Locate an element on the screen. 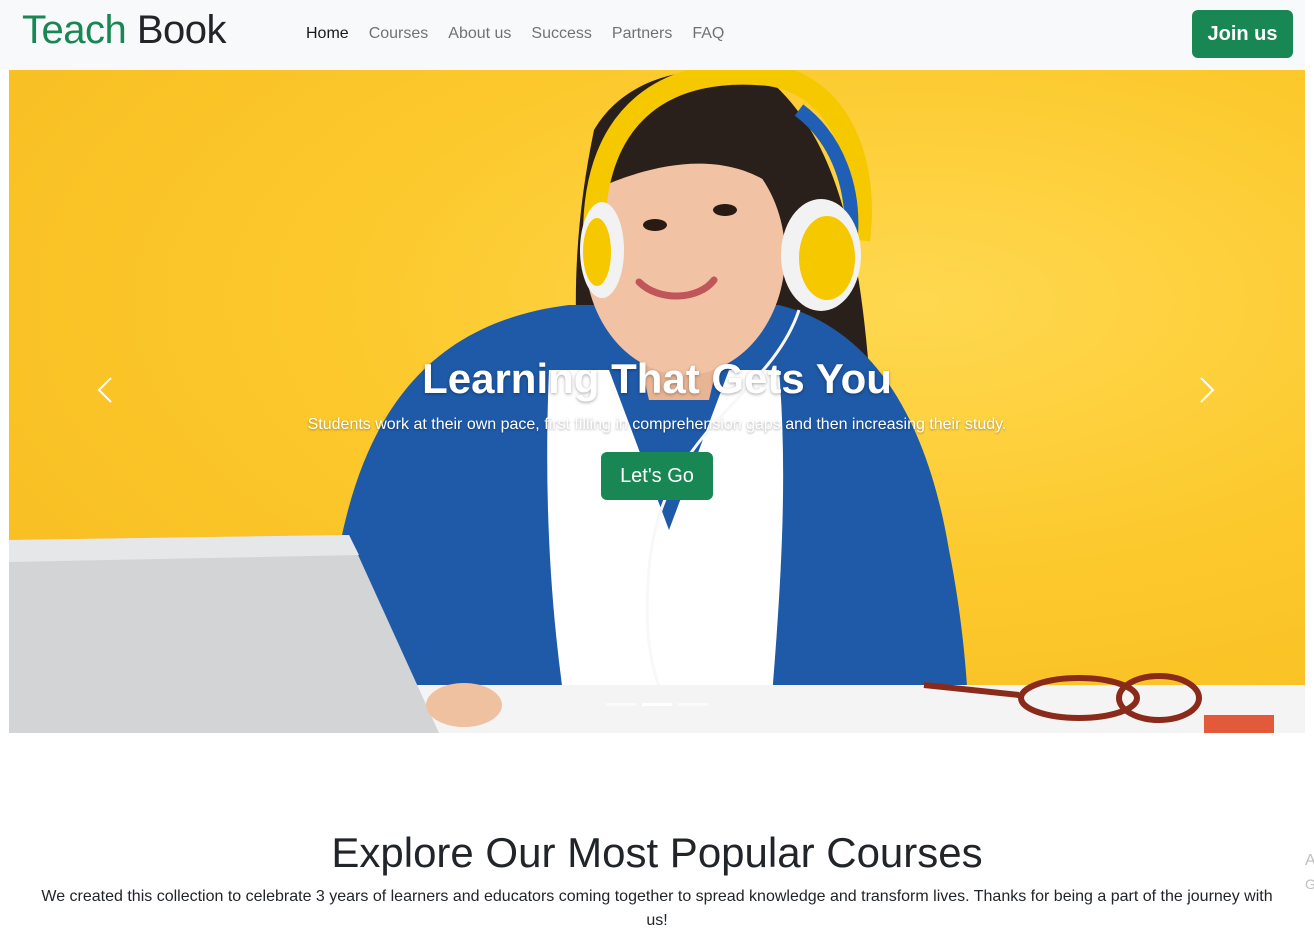 Image resolution: width=1314 pixels, height=940 pixels. edge-letter-a: A is located at coordinates (1309, 860).